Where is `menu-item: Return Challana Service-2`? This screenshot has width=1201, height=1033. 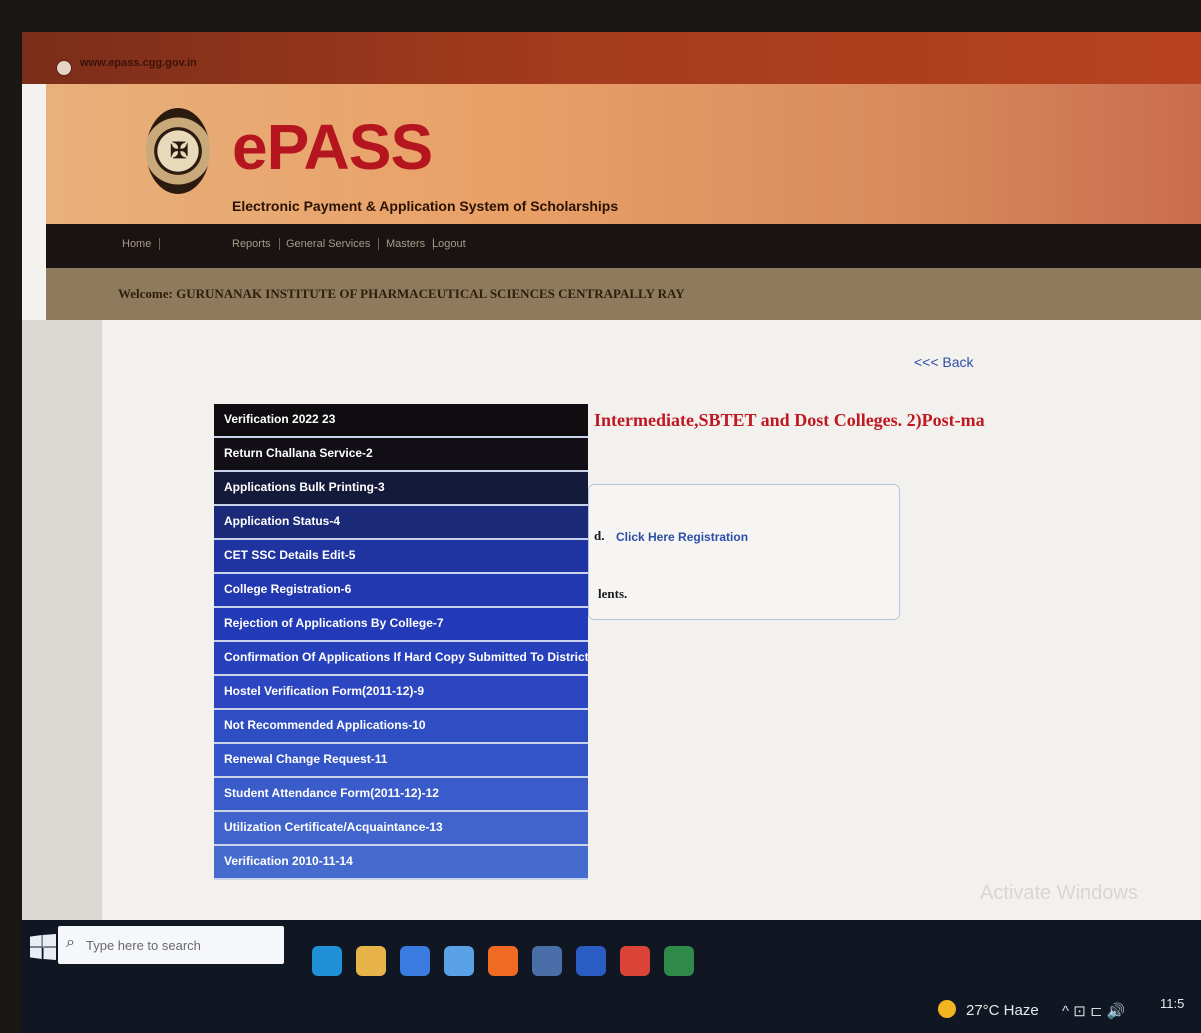
menu-item: Return Challana Service-2 is located at coordinates (401, 455).